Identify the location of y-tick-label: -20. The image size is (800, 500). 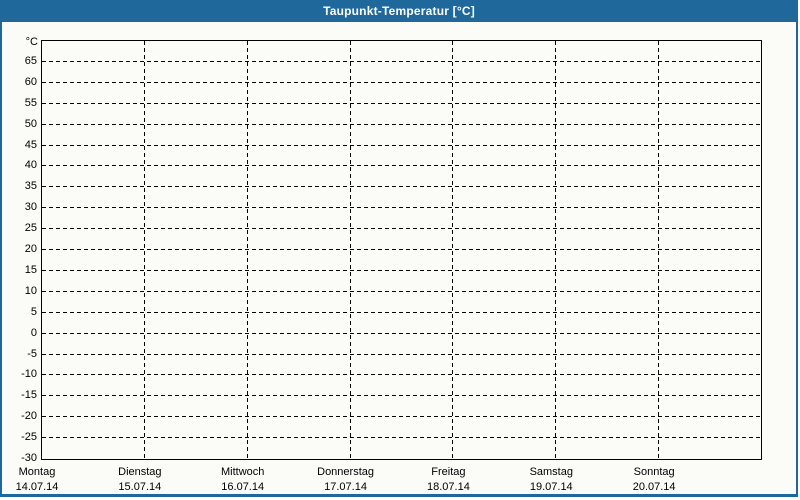
(29, 416).